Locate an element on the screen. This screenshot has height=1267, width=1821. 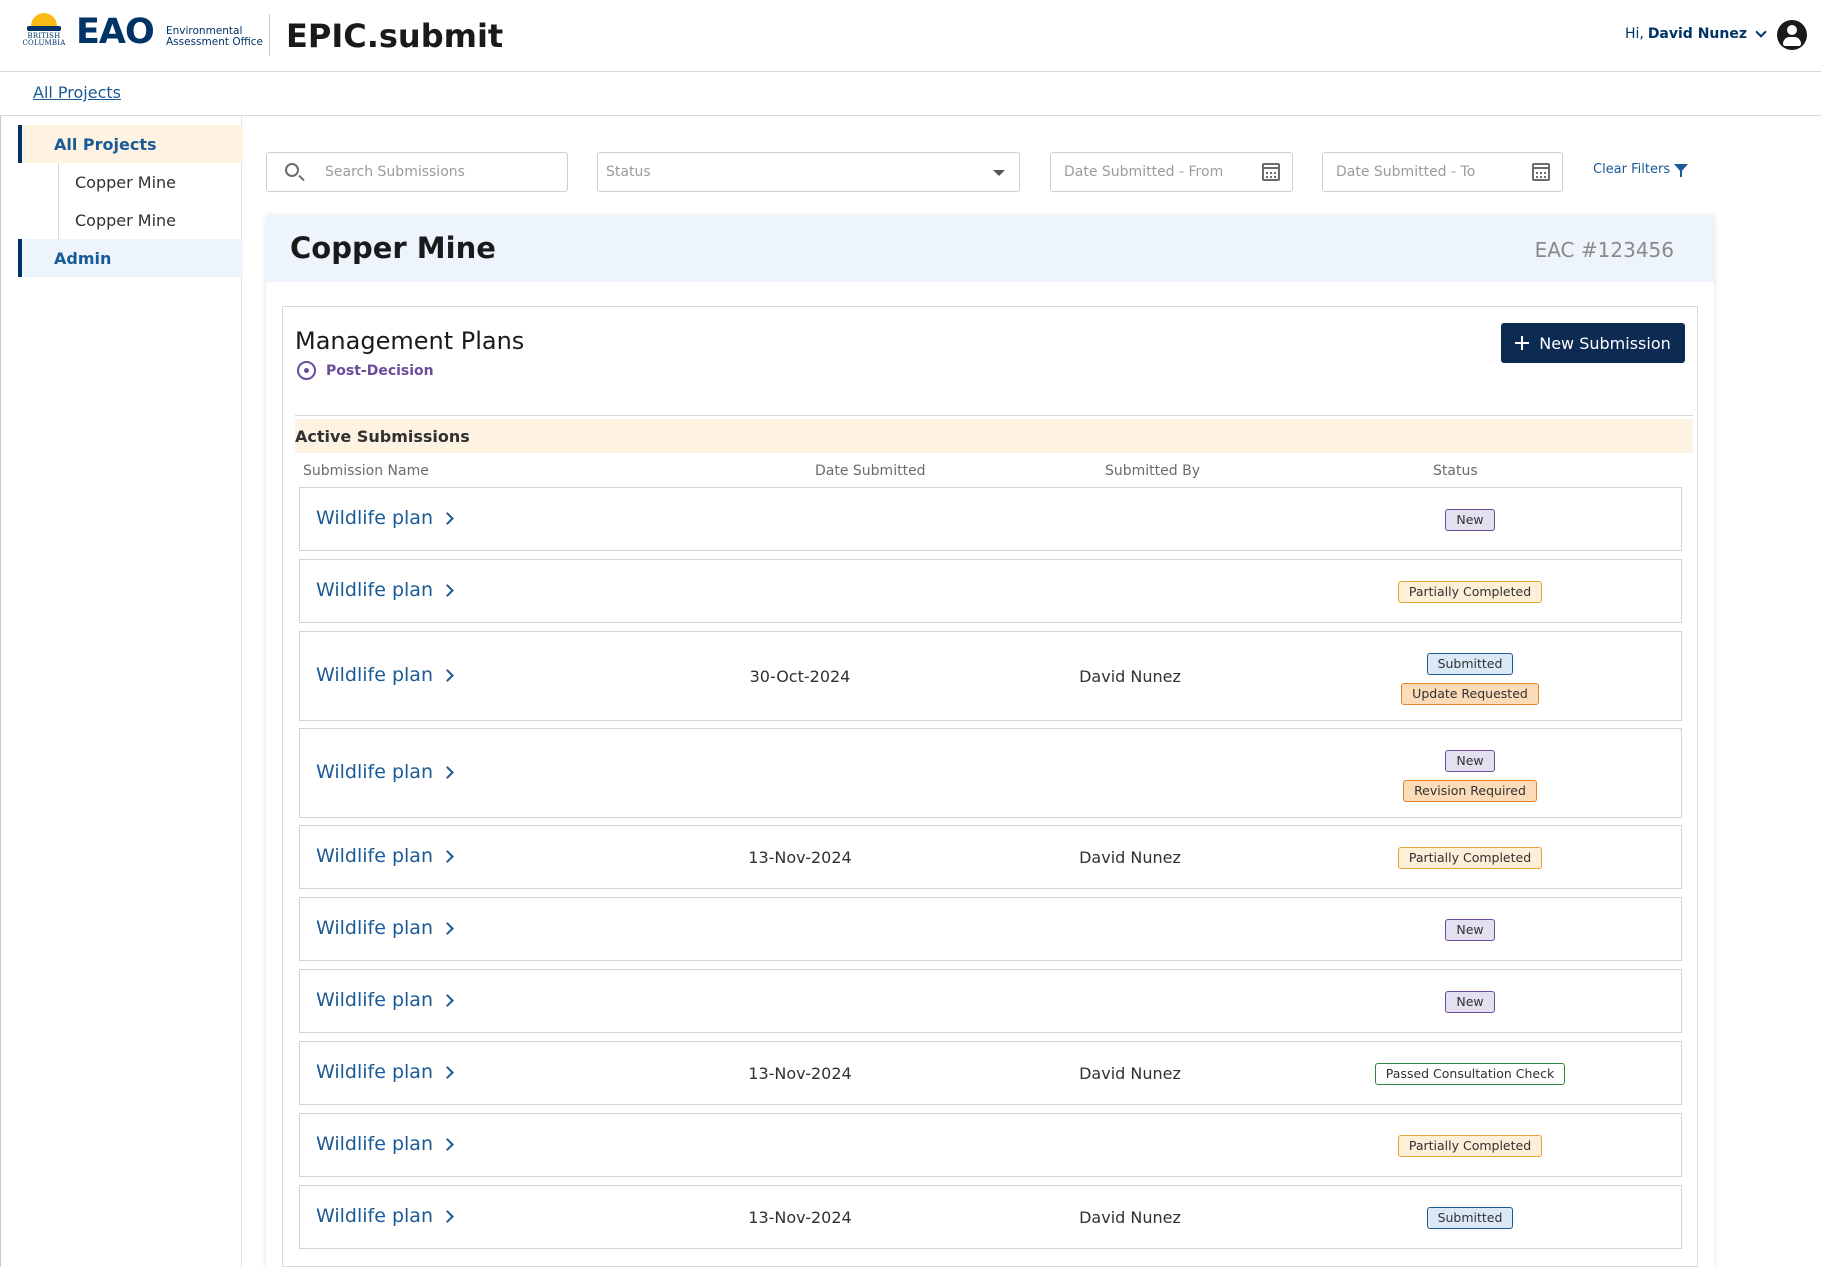
active-submissions-header: Active Submissions is located at coordinates (994, 436).